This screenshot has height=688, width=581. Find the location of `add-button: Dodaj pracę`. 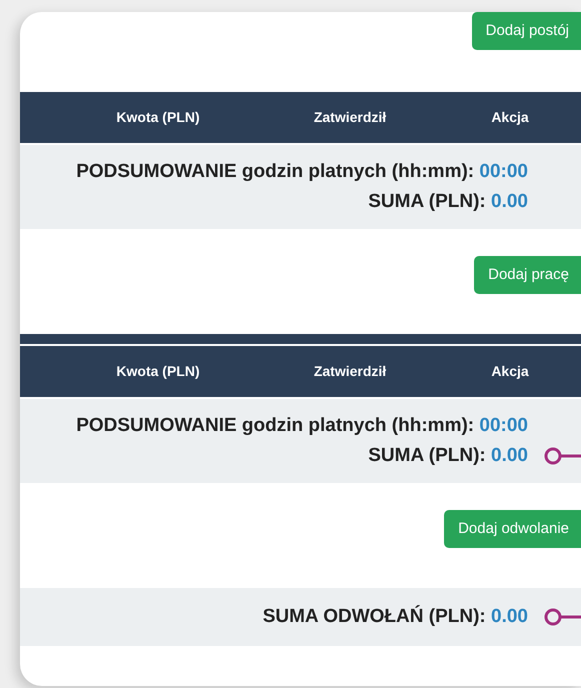

add-button: Dodaj pracę is located at coordinates (527, 275).